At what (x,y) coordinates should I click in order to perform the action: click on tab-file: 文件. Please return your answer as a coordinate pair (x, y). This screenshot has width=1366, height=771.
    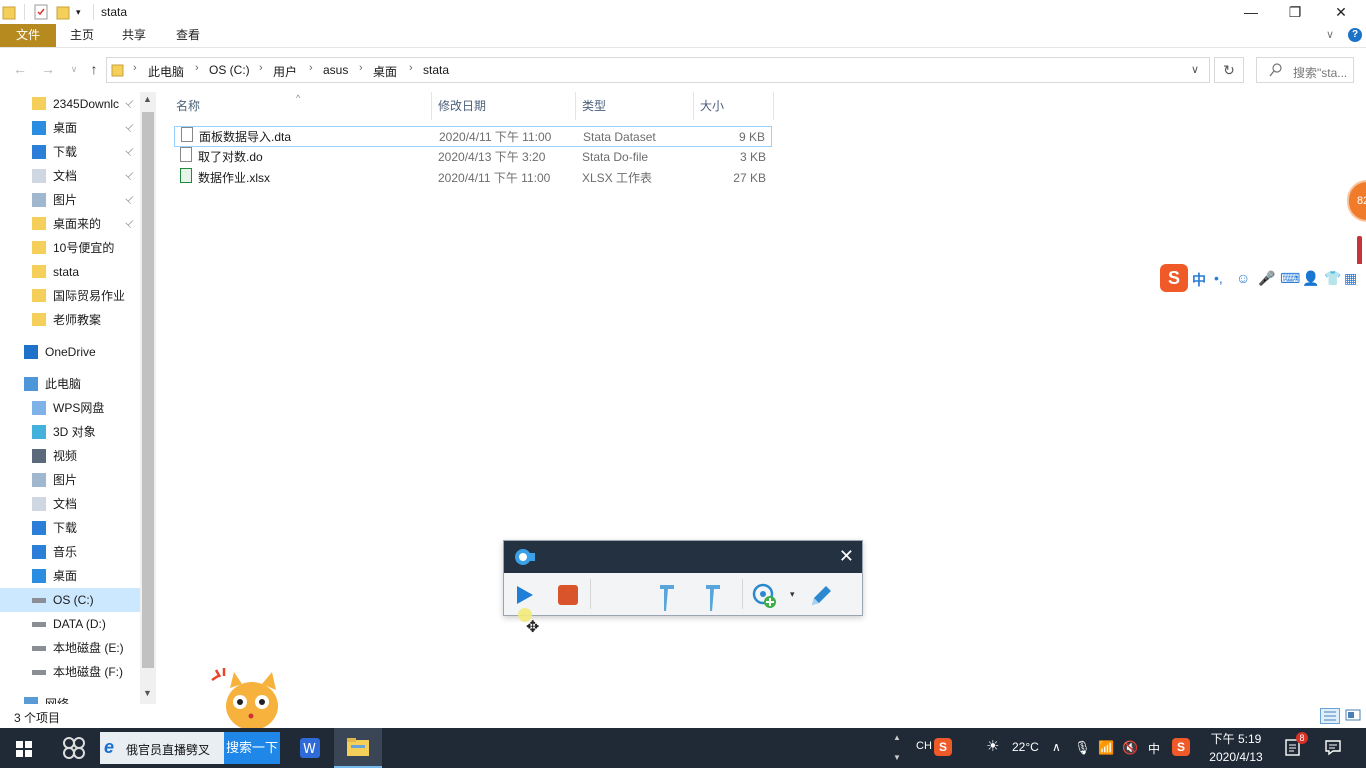
    Looking at the image, I should click on (28, 35).